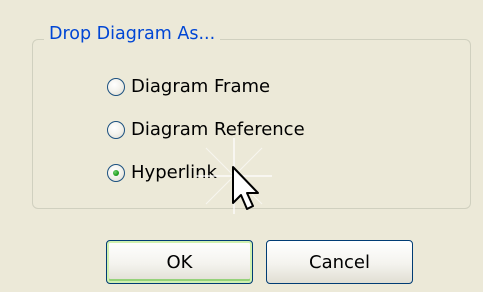  I want to click on option-diagram-reference: Diagram Reference, so click(206, 130).